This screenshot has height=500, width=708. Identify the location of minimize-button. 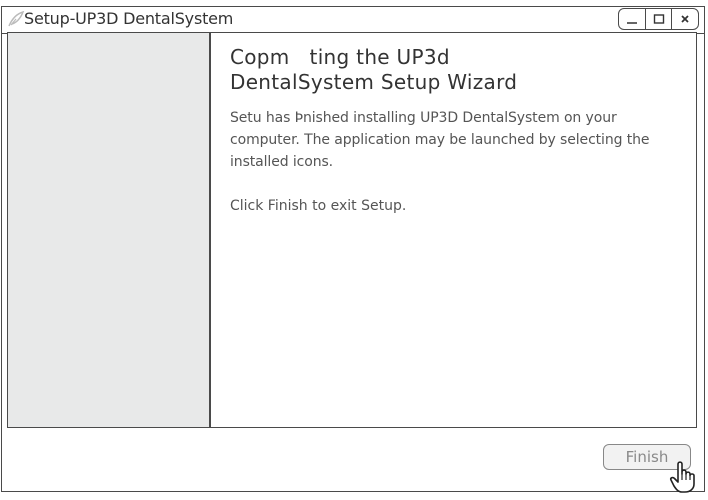
(632, 19).